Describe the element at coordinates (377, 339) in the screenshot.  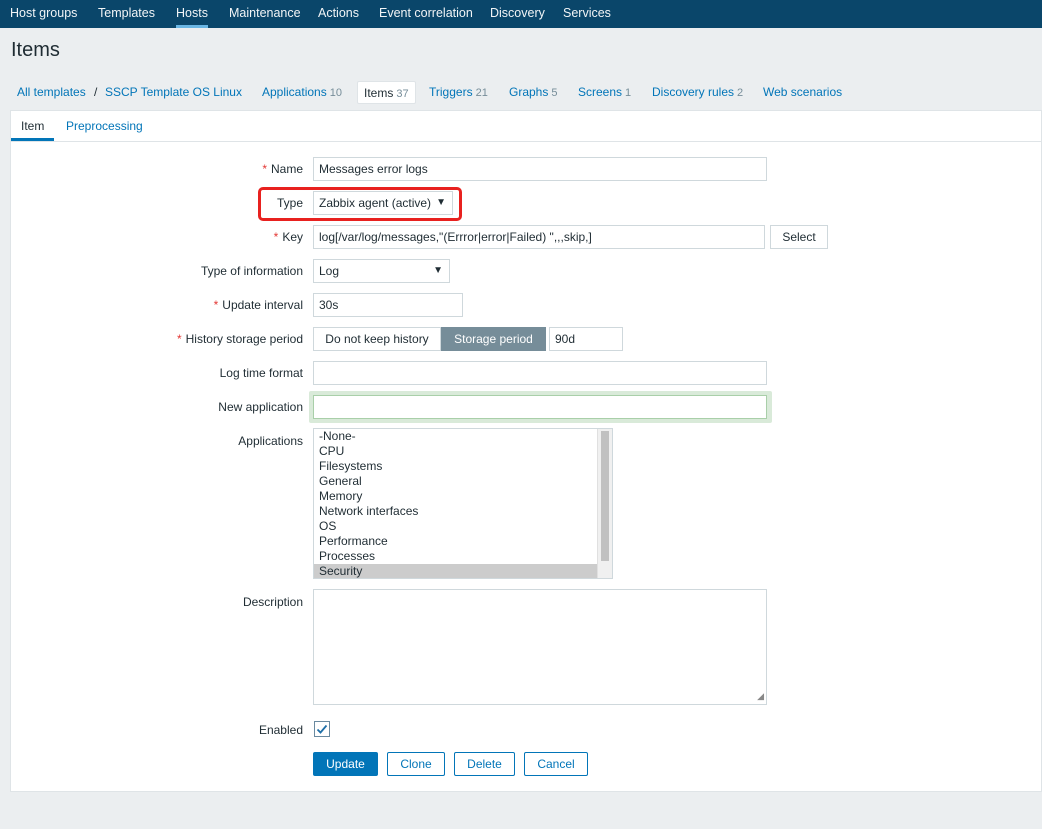
I see `history-do-not-keep-button: Do not keep history` at that location.